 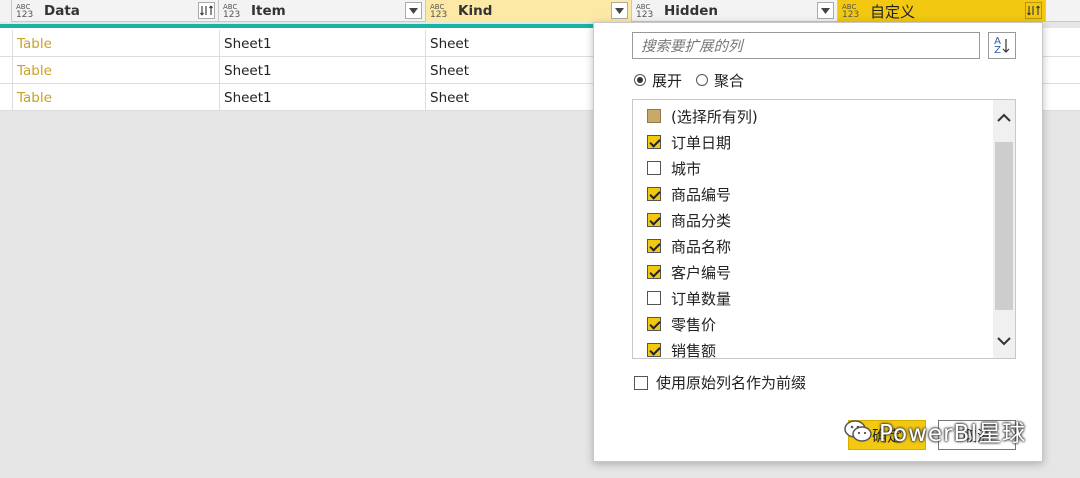 I want to click on vertical-scrollbar, so click(x=1004, y=229).